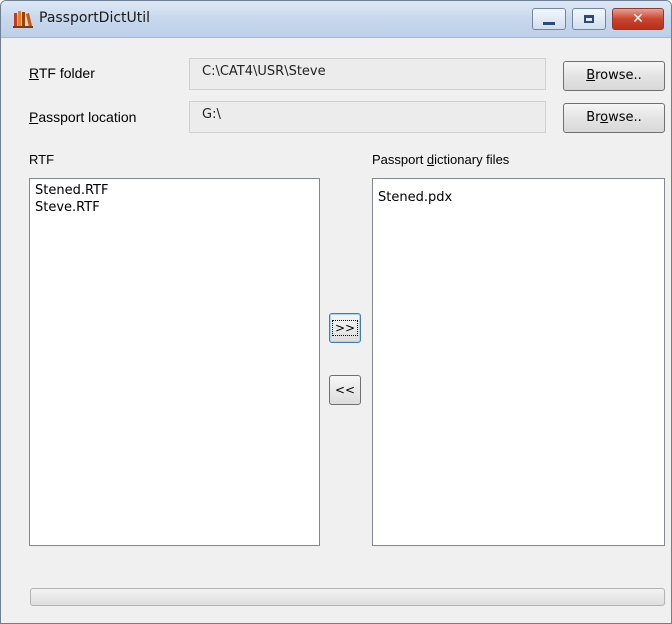 Image resolution: width=672 pixels, height=624 pixels. I want to click on passport-list-header-rest: ictionary files, so click(472, 159).